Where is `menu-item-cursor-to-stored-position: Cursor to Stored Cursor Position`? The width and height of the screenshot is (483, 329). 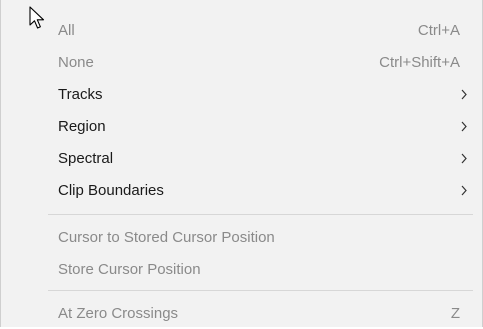
menu-item-cursor-to-stored-position: Cursor to Stored Cursor Position is located at coordinates (241, 237).